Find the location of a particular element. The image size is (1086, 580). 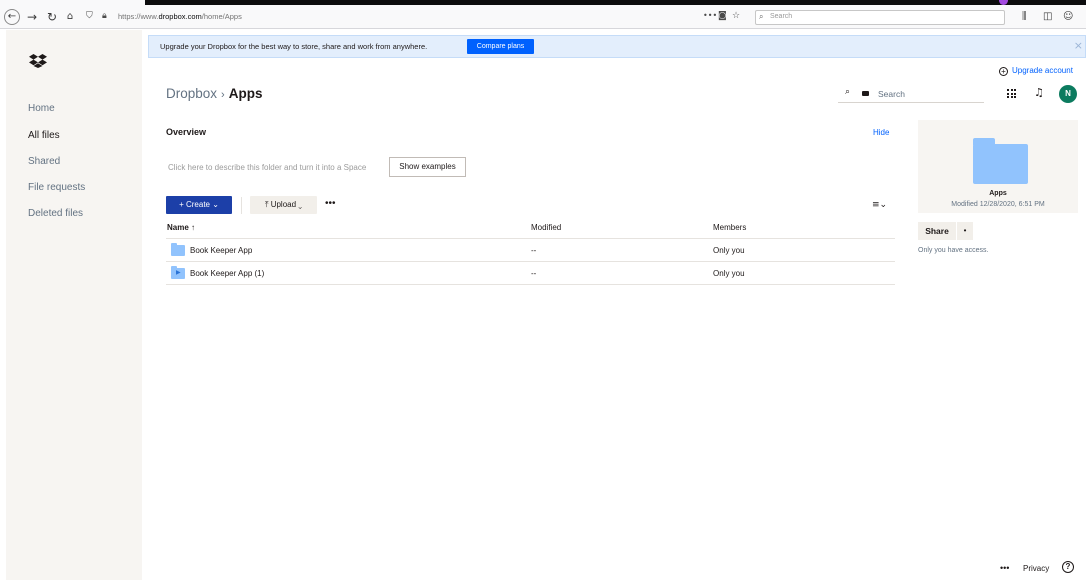

upgrade-account-label: Upgrade account is located at coordinates (1042, 70).